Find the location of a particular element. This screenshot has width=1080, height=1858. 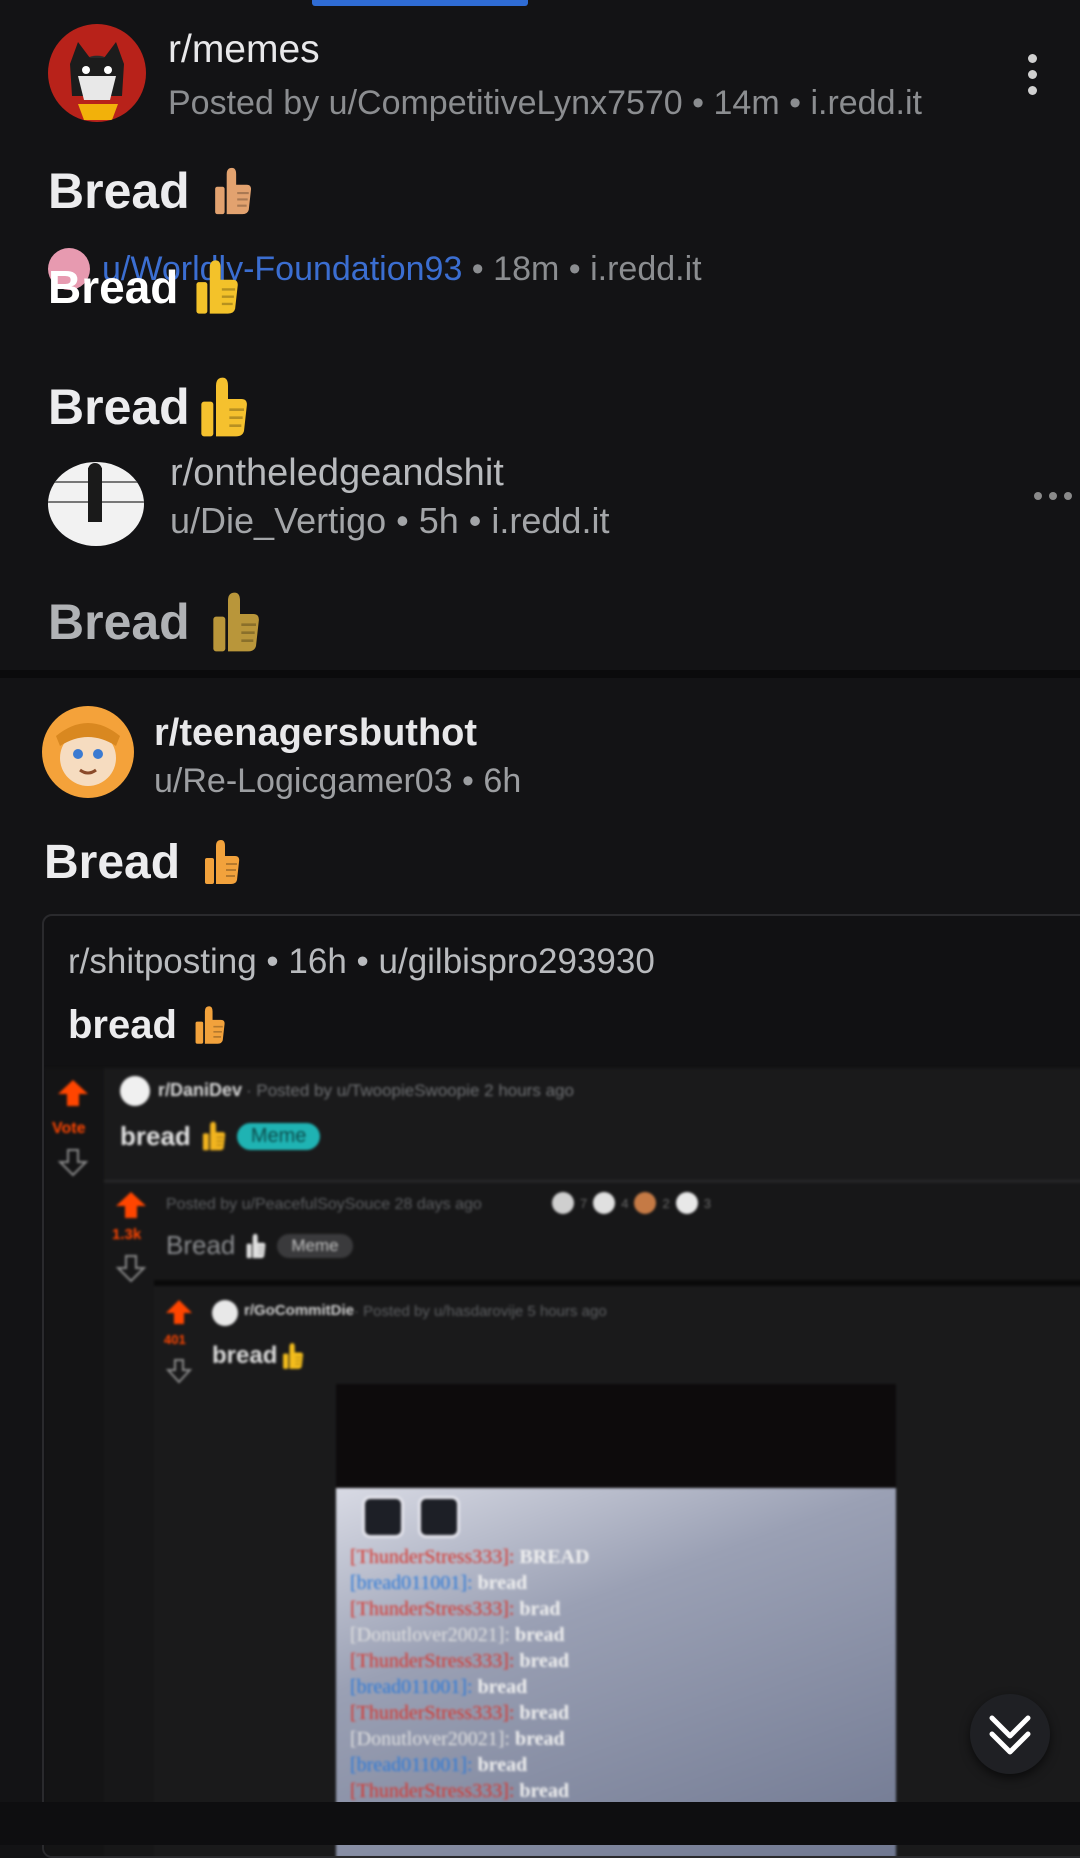

nested-title: bread is located at coordinates (258, 1356).